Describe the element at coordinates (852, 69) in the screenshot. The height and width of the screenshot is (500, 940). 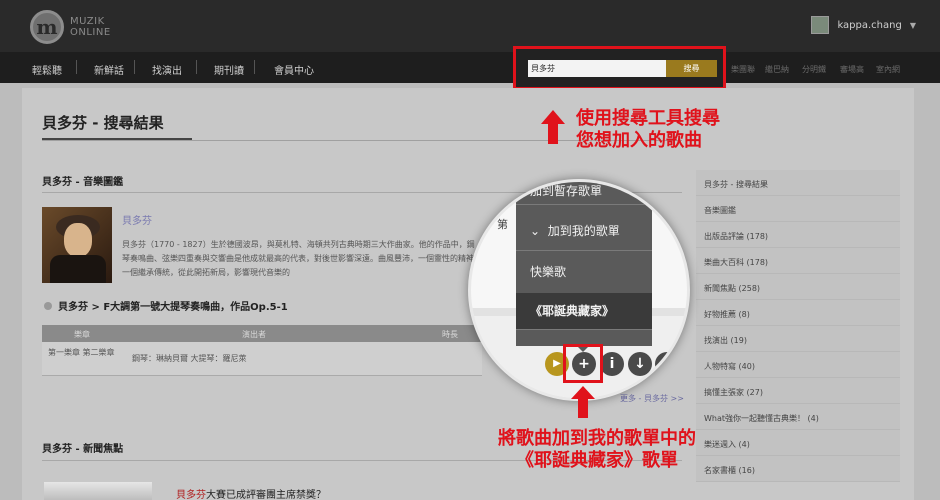
I see `nav-item-right-4: 審場高` at that location.